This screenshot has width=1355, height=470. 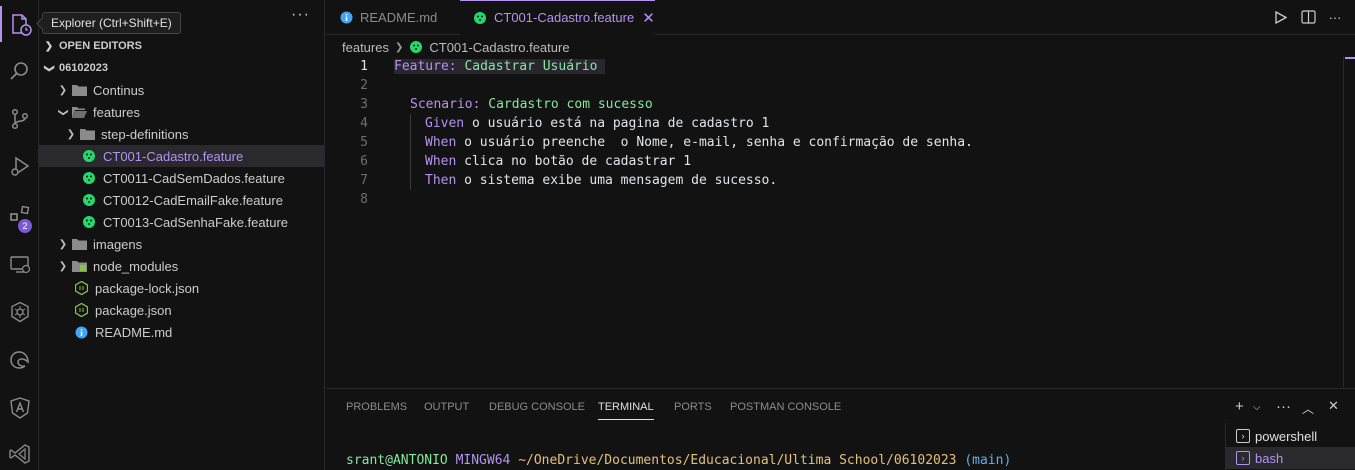 What do you see at coordinates (182, 288) in the screenshot?
I see `tree-item-package-lock: package-lock.json` at bounding box center [182, 288].